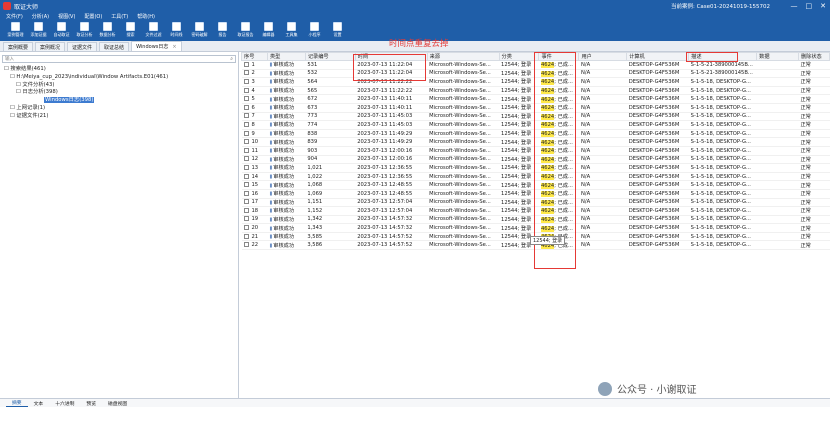 The image size is (830, 426). I want to click on toolbar-analysis-button: 取证分析, so click(84, 31).